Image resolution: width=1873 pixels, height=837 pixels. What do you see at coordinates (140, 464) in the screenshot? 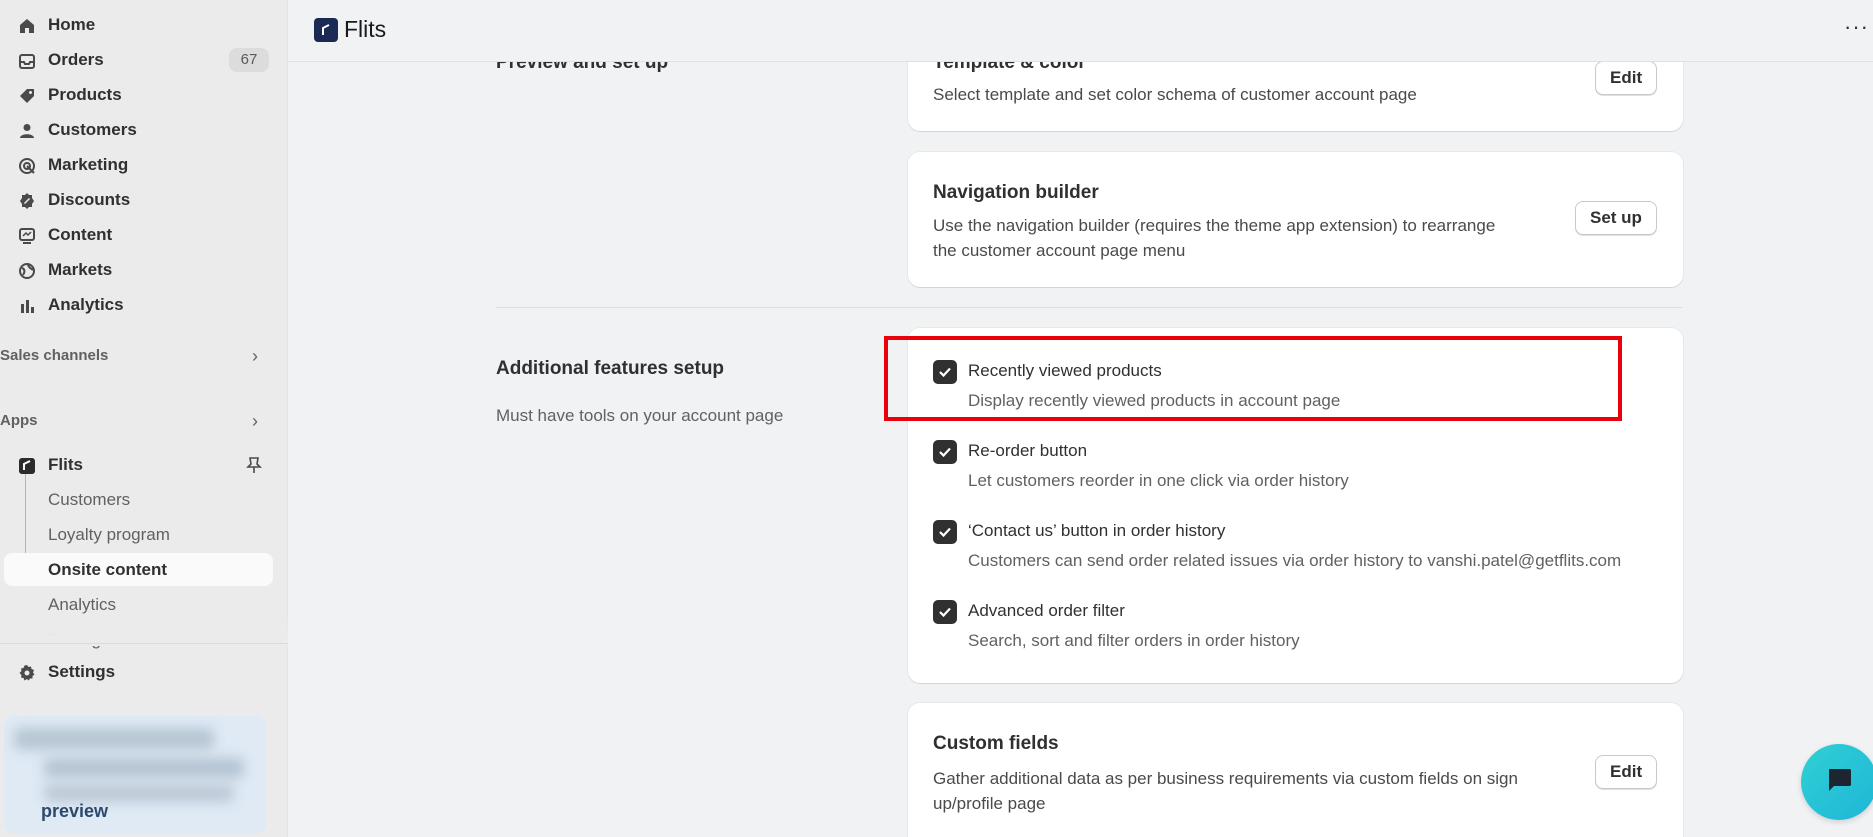
I see `nav-app-flits: Flits` at bounding box center [140, 464].